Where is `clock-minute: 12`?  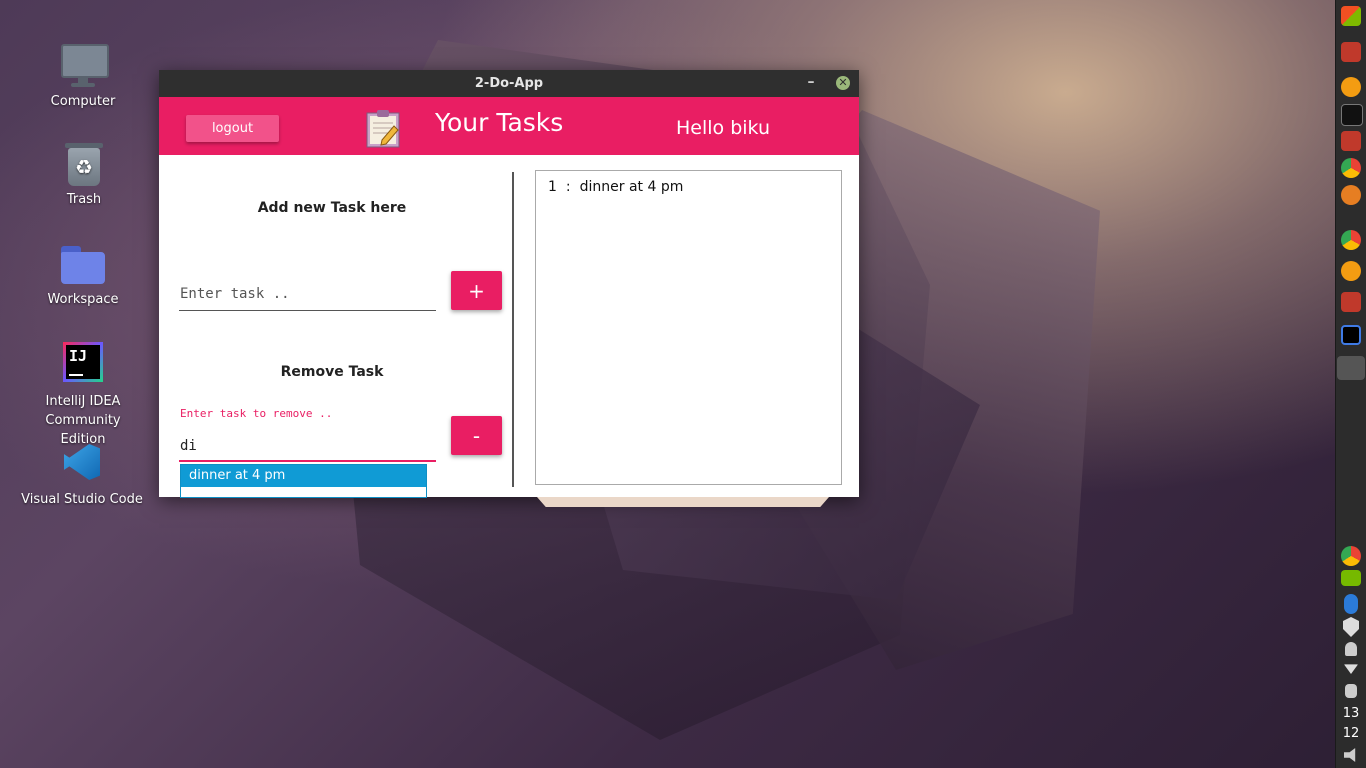
clock-minute: 12 is located at coordinates (1351, 733).